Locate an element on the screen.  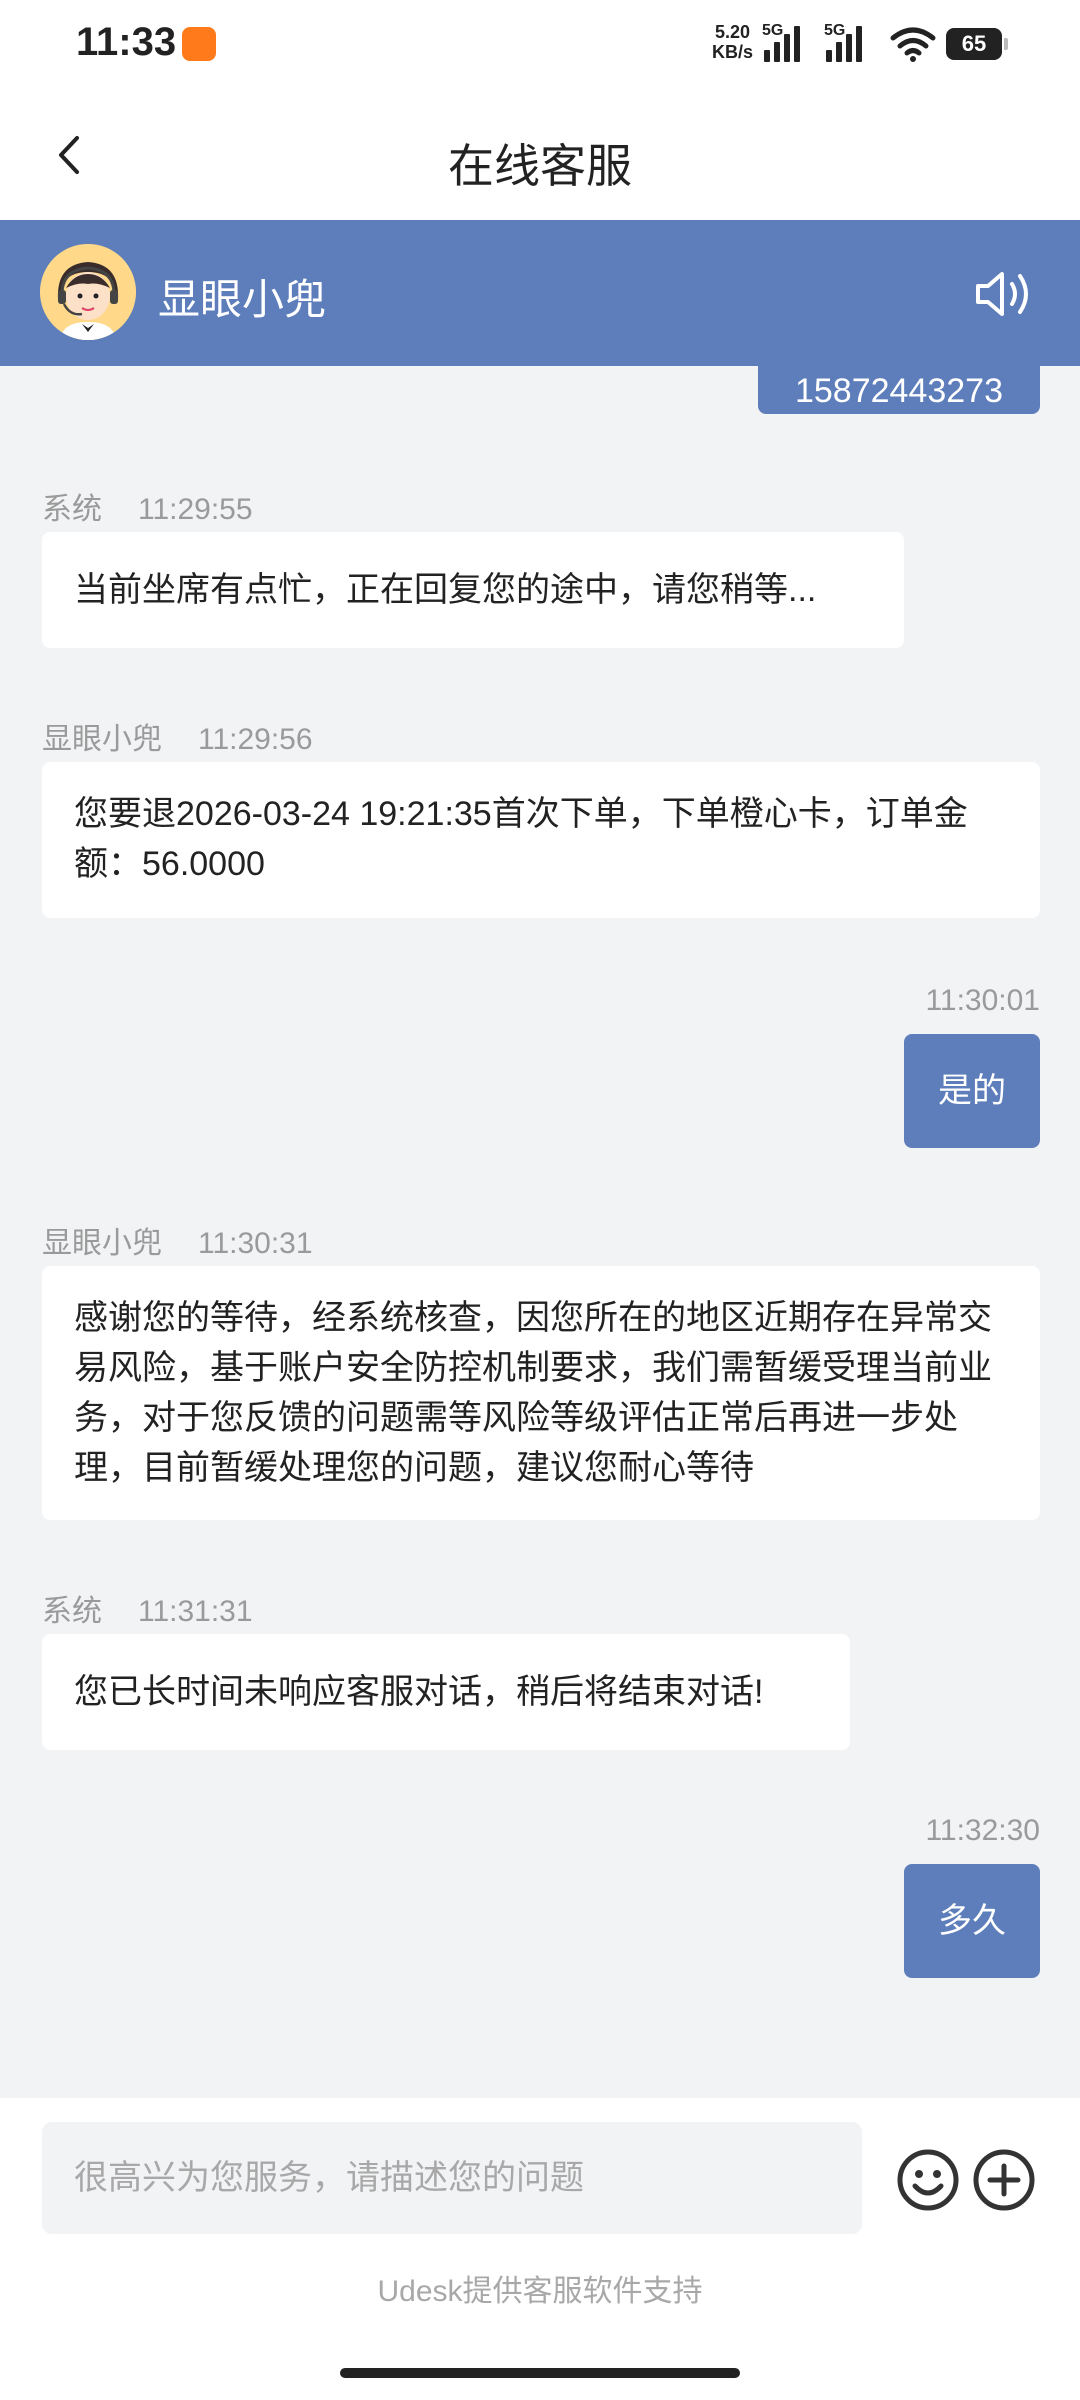
message-time: 11:30:01 is located at coordinates (982, 1000).